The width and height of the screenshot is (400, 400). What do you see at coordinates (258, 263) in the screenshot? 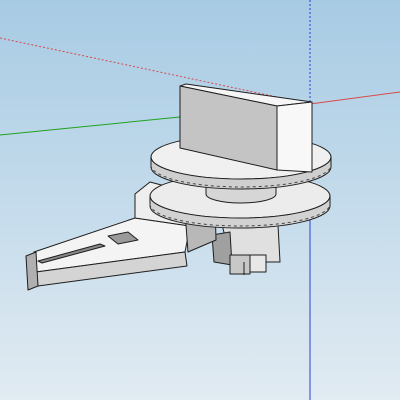
I see `lower-tab-right` at bounding box center [258, 263].